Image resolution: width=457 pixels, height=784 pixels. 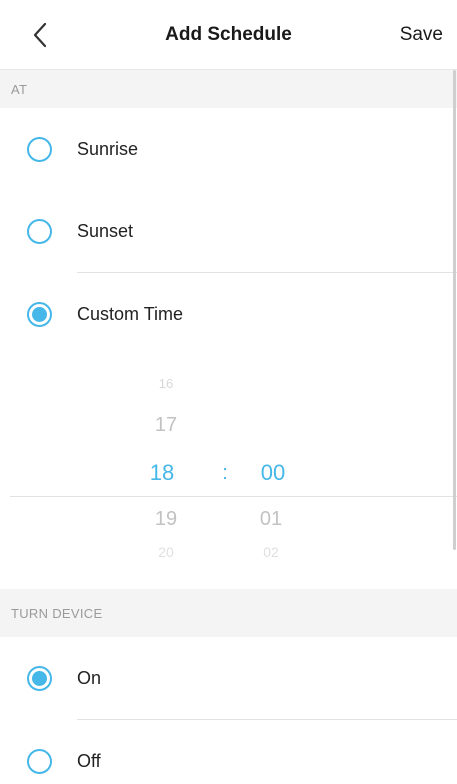 What do you see at coordinates (108, 148) in the screenshot?
I see `option-label: Sunrise` at bounding box center [108, 148].